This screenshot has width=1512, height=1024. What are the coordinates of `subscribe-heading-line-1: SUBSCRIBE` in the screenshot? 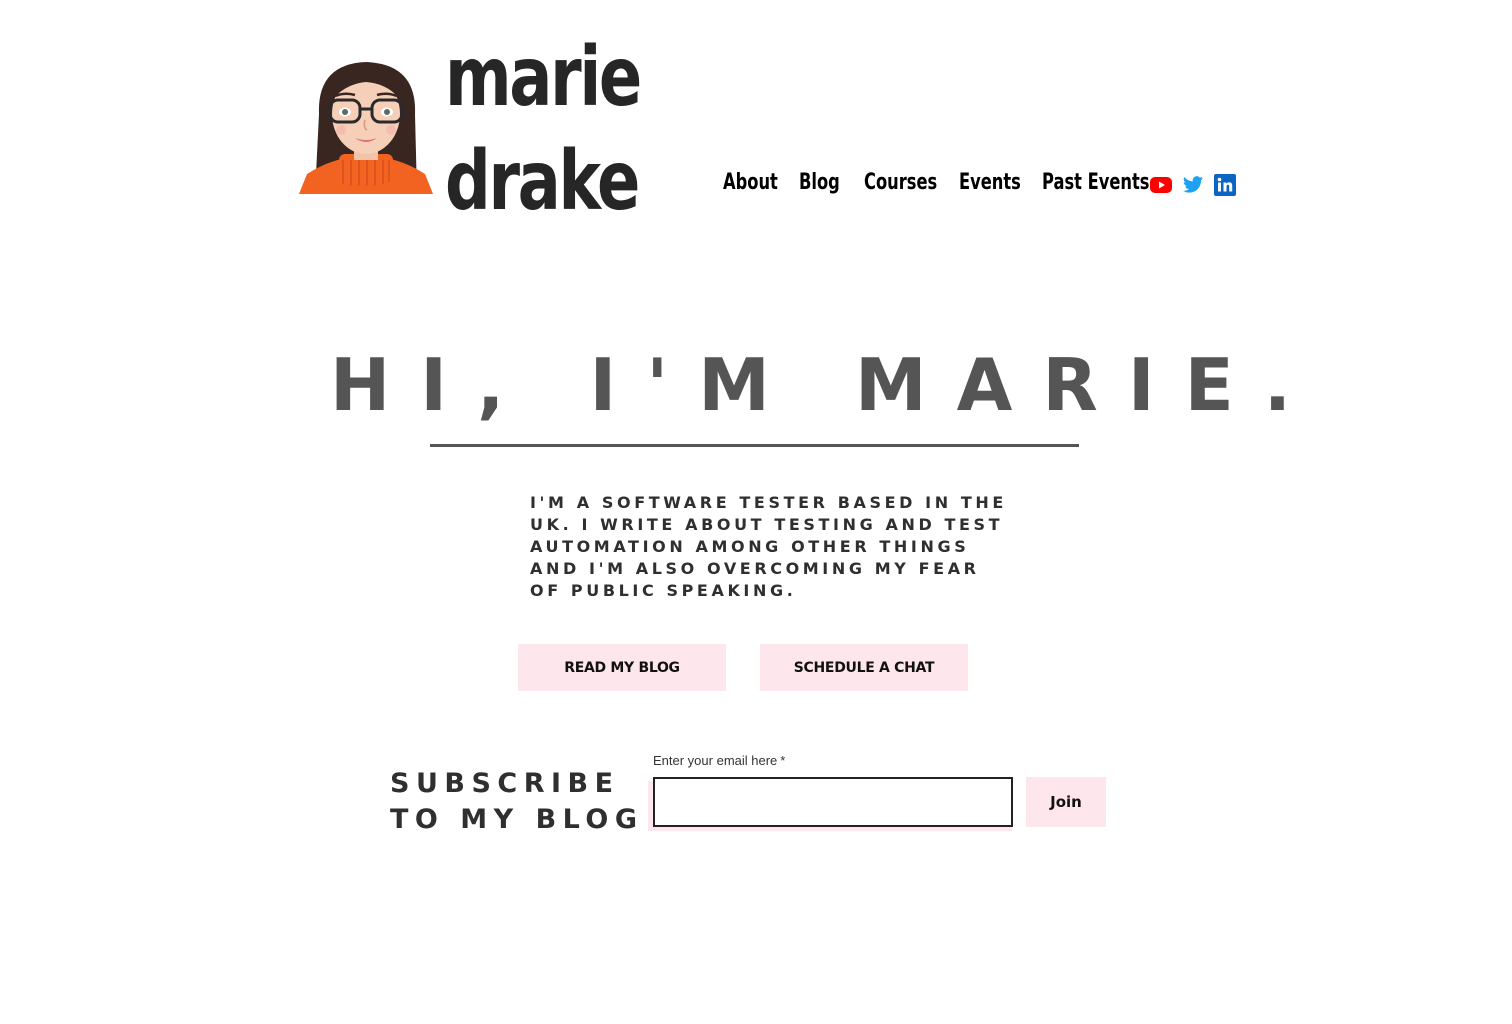 It's located at (505, 783).